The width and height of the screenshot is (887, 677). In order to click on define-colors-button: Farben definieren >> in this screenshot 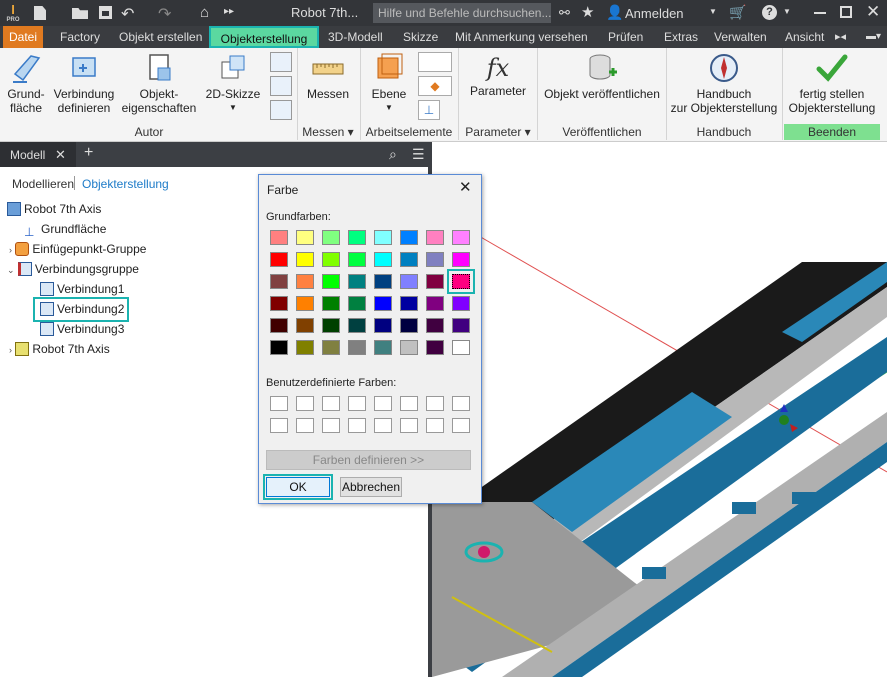, I will do `click(368, 460)`.